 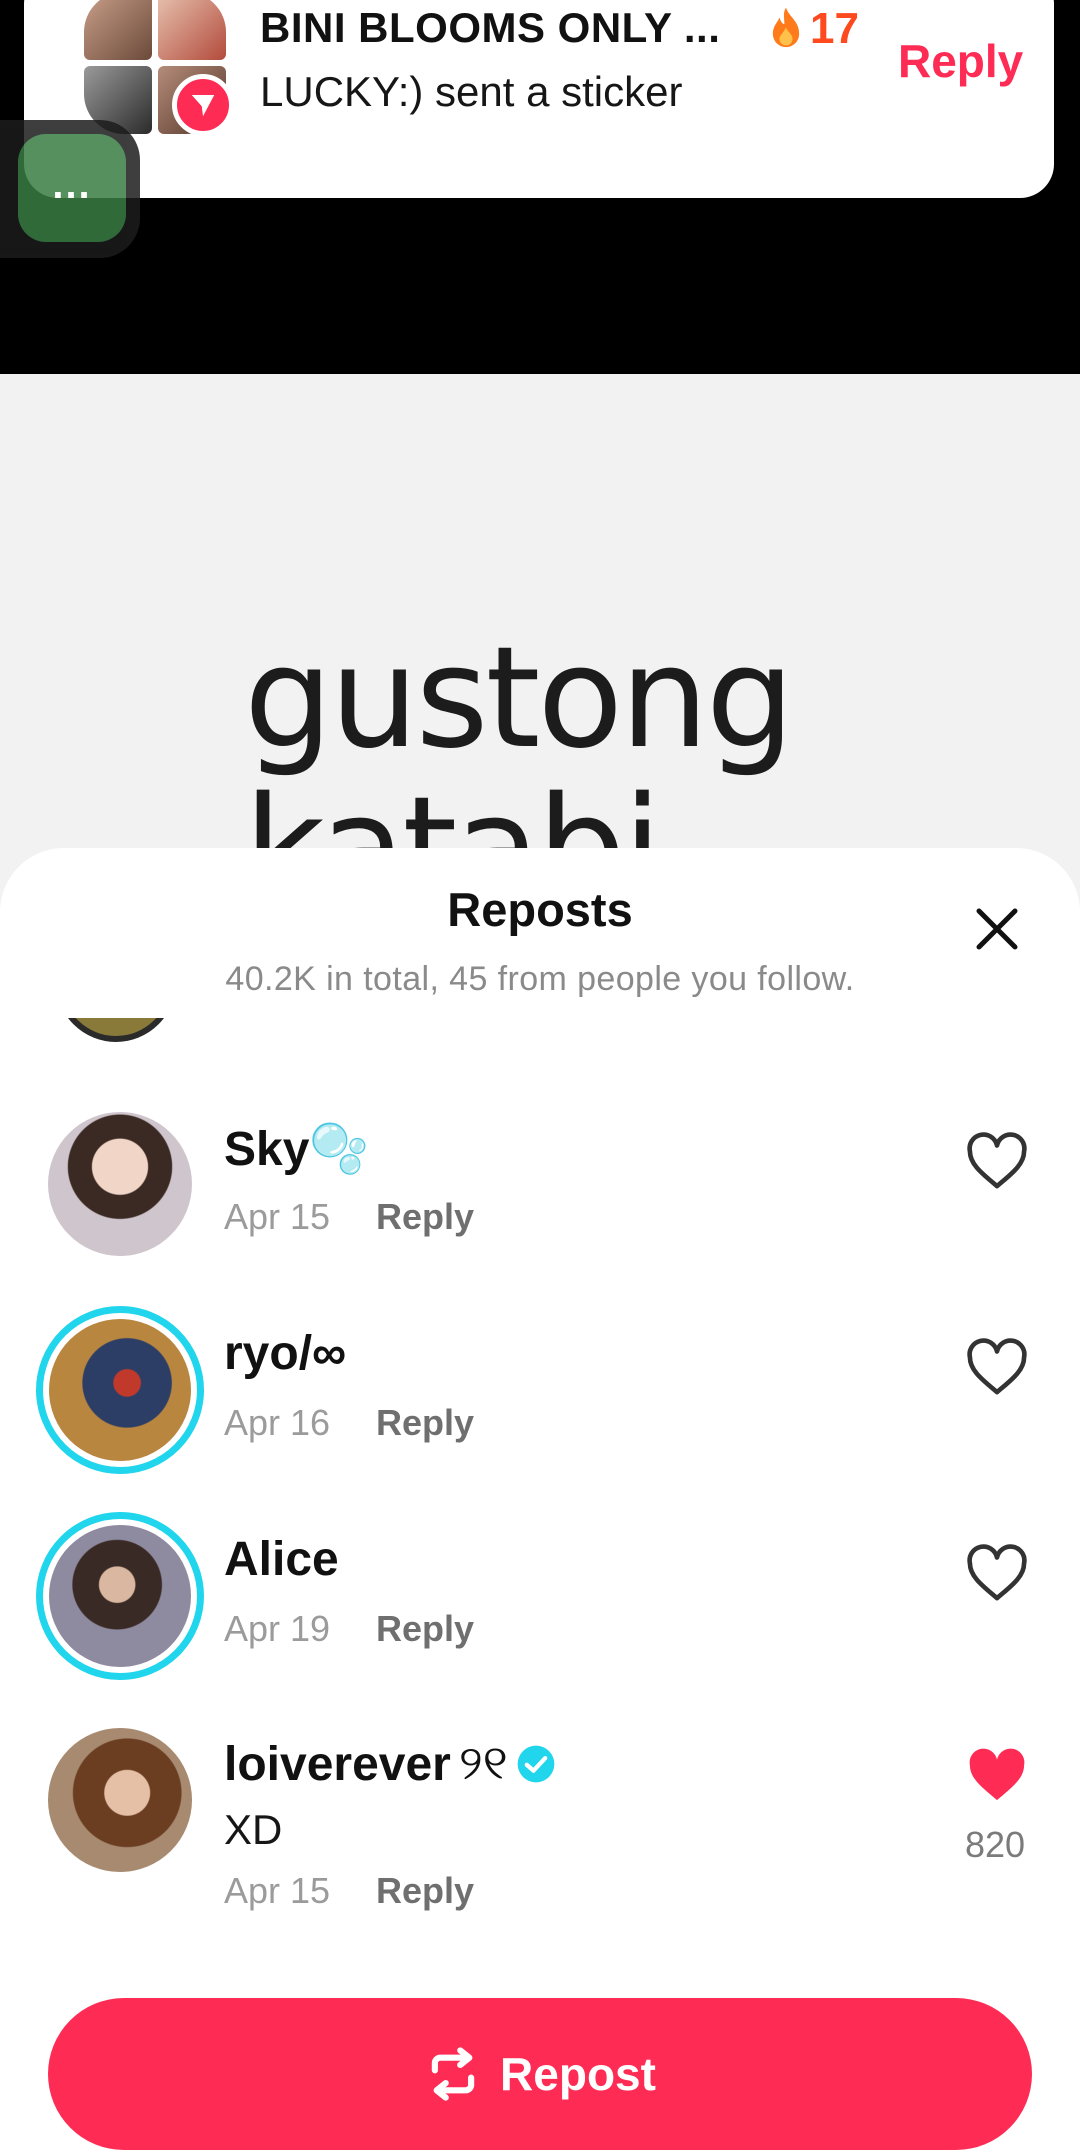 What do you see at coordinates (471, 91) in the screenshot?
I see `notification-message: LUCKY:) sent a sticker` at bounding box center [471, 91].